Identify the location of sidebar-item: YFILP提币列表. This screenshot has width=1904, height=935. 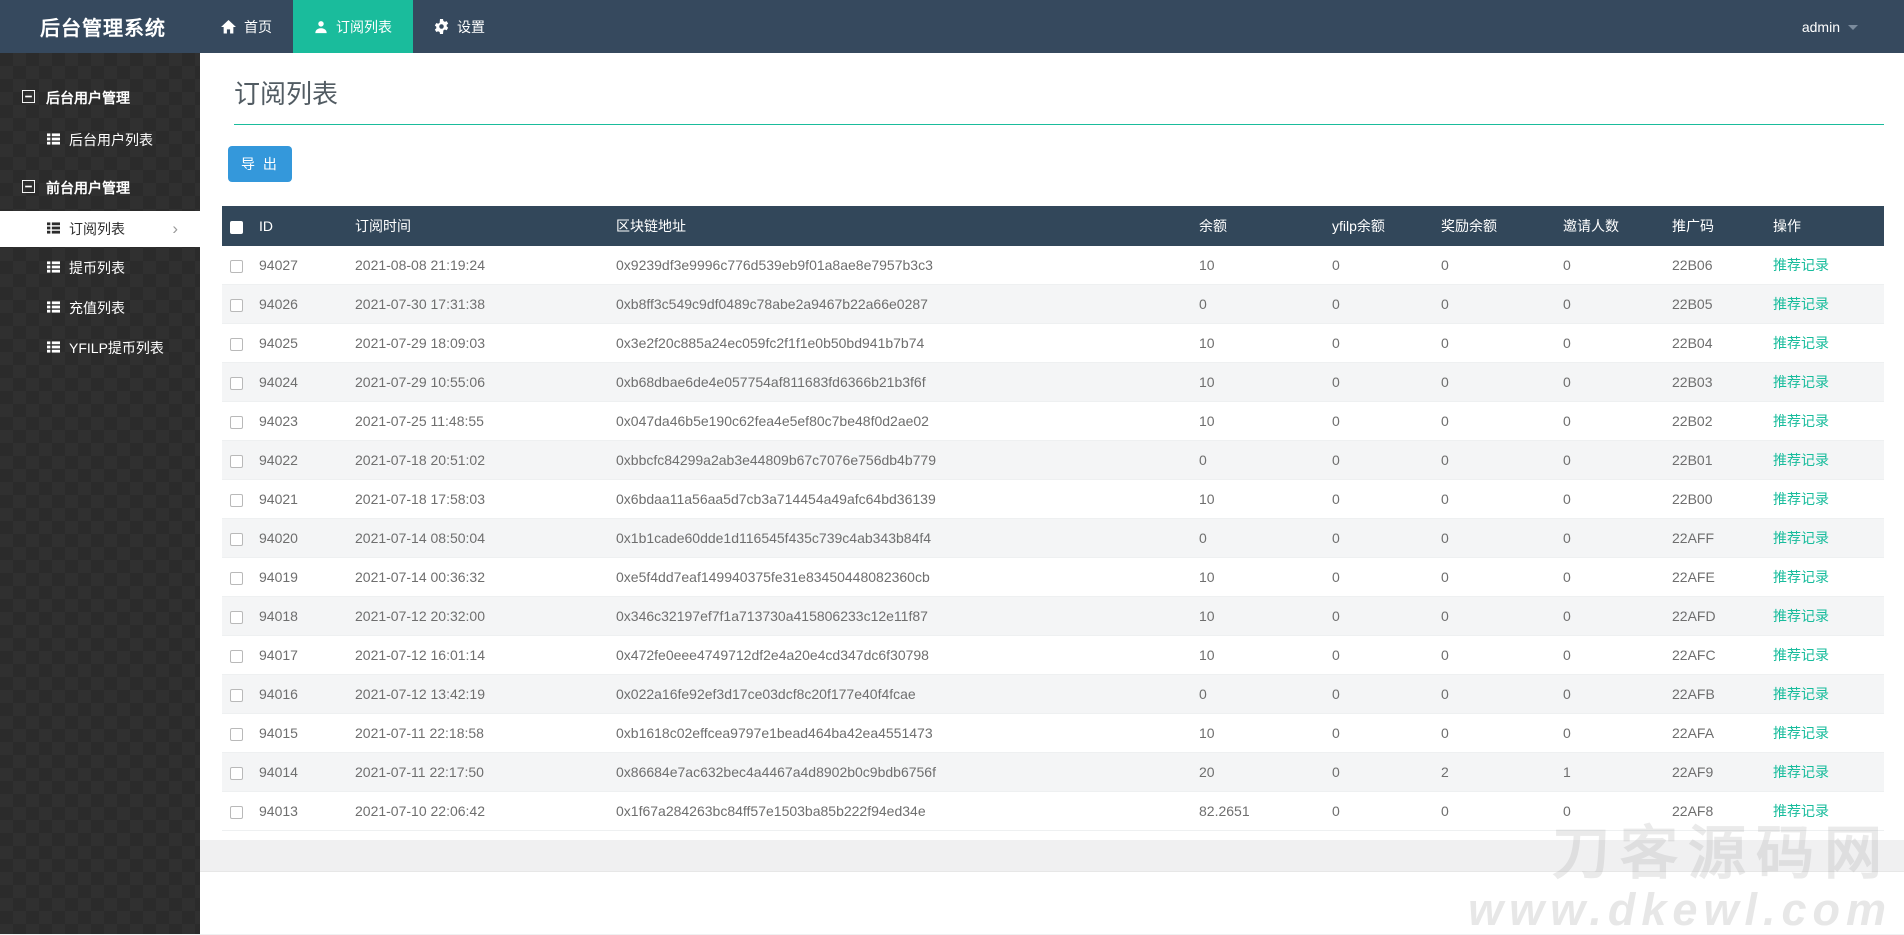
(100, 348).